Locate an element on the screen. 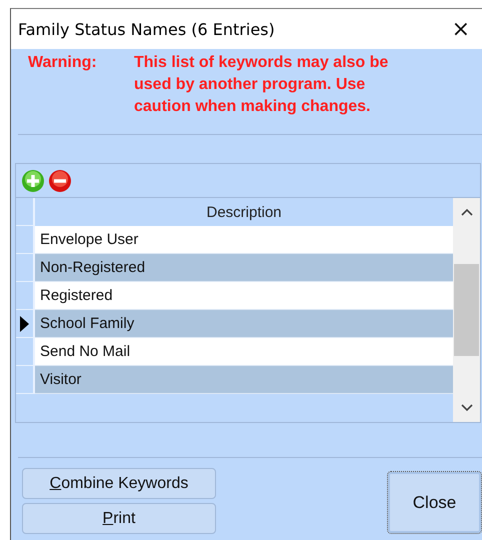 The image size is (482, 540). scroll-down-icon is located at coordinates (466, 408).